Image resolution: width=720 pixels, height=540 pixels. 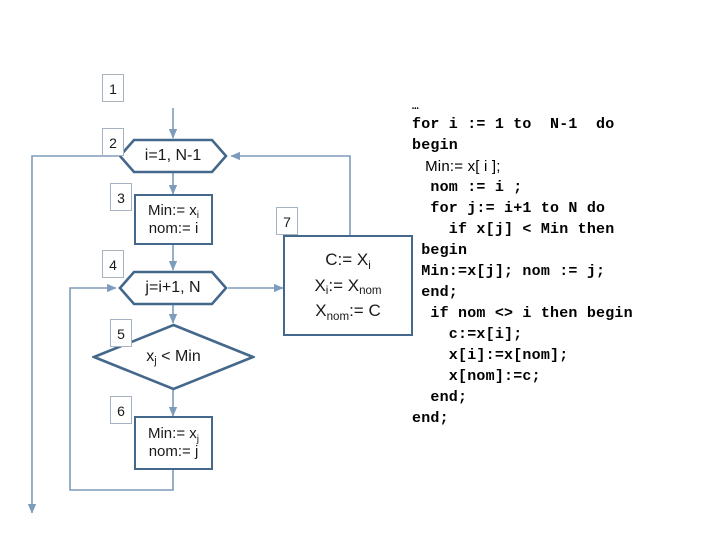 I want to click on compare-subscript: j, so click(x=155, y=361).